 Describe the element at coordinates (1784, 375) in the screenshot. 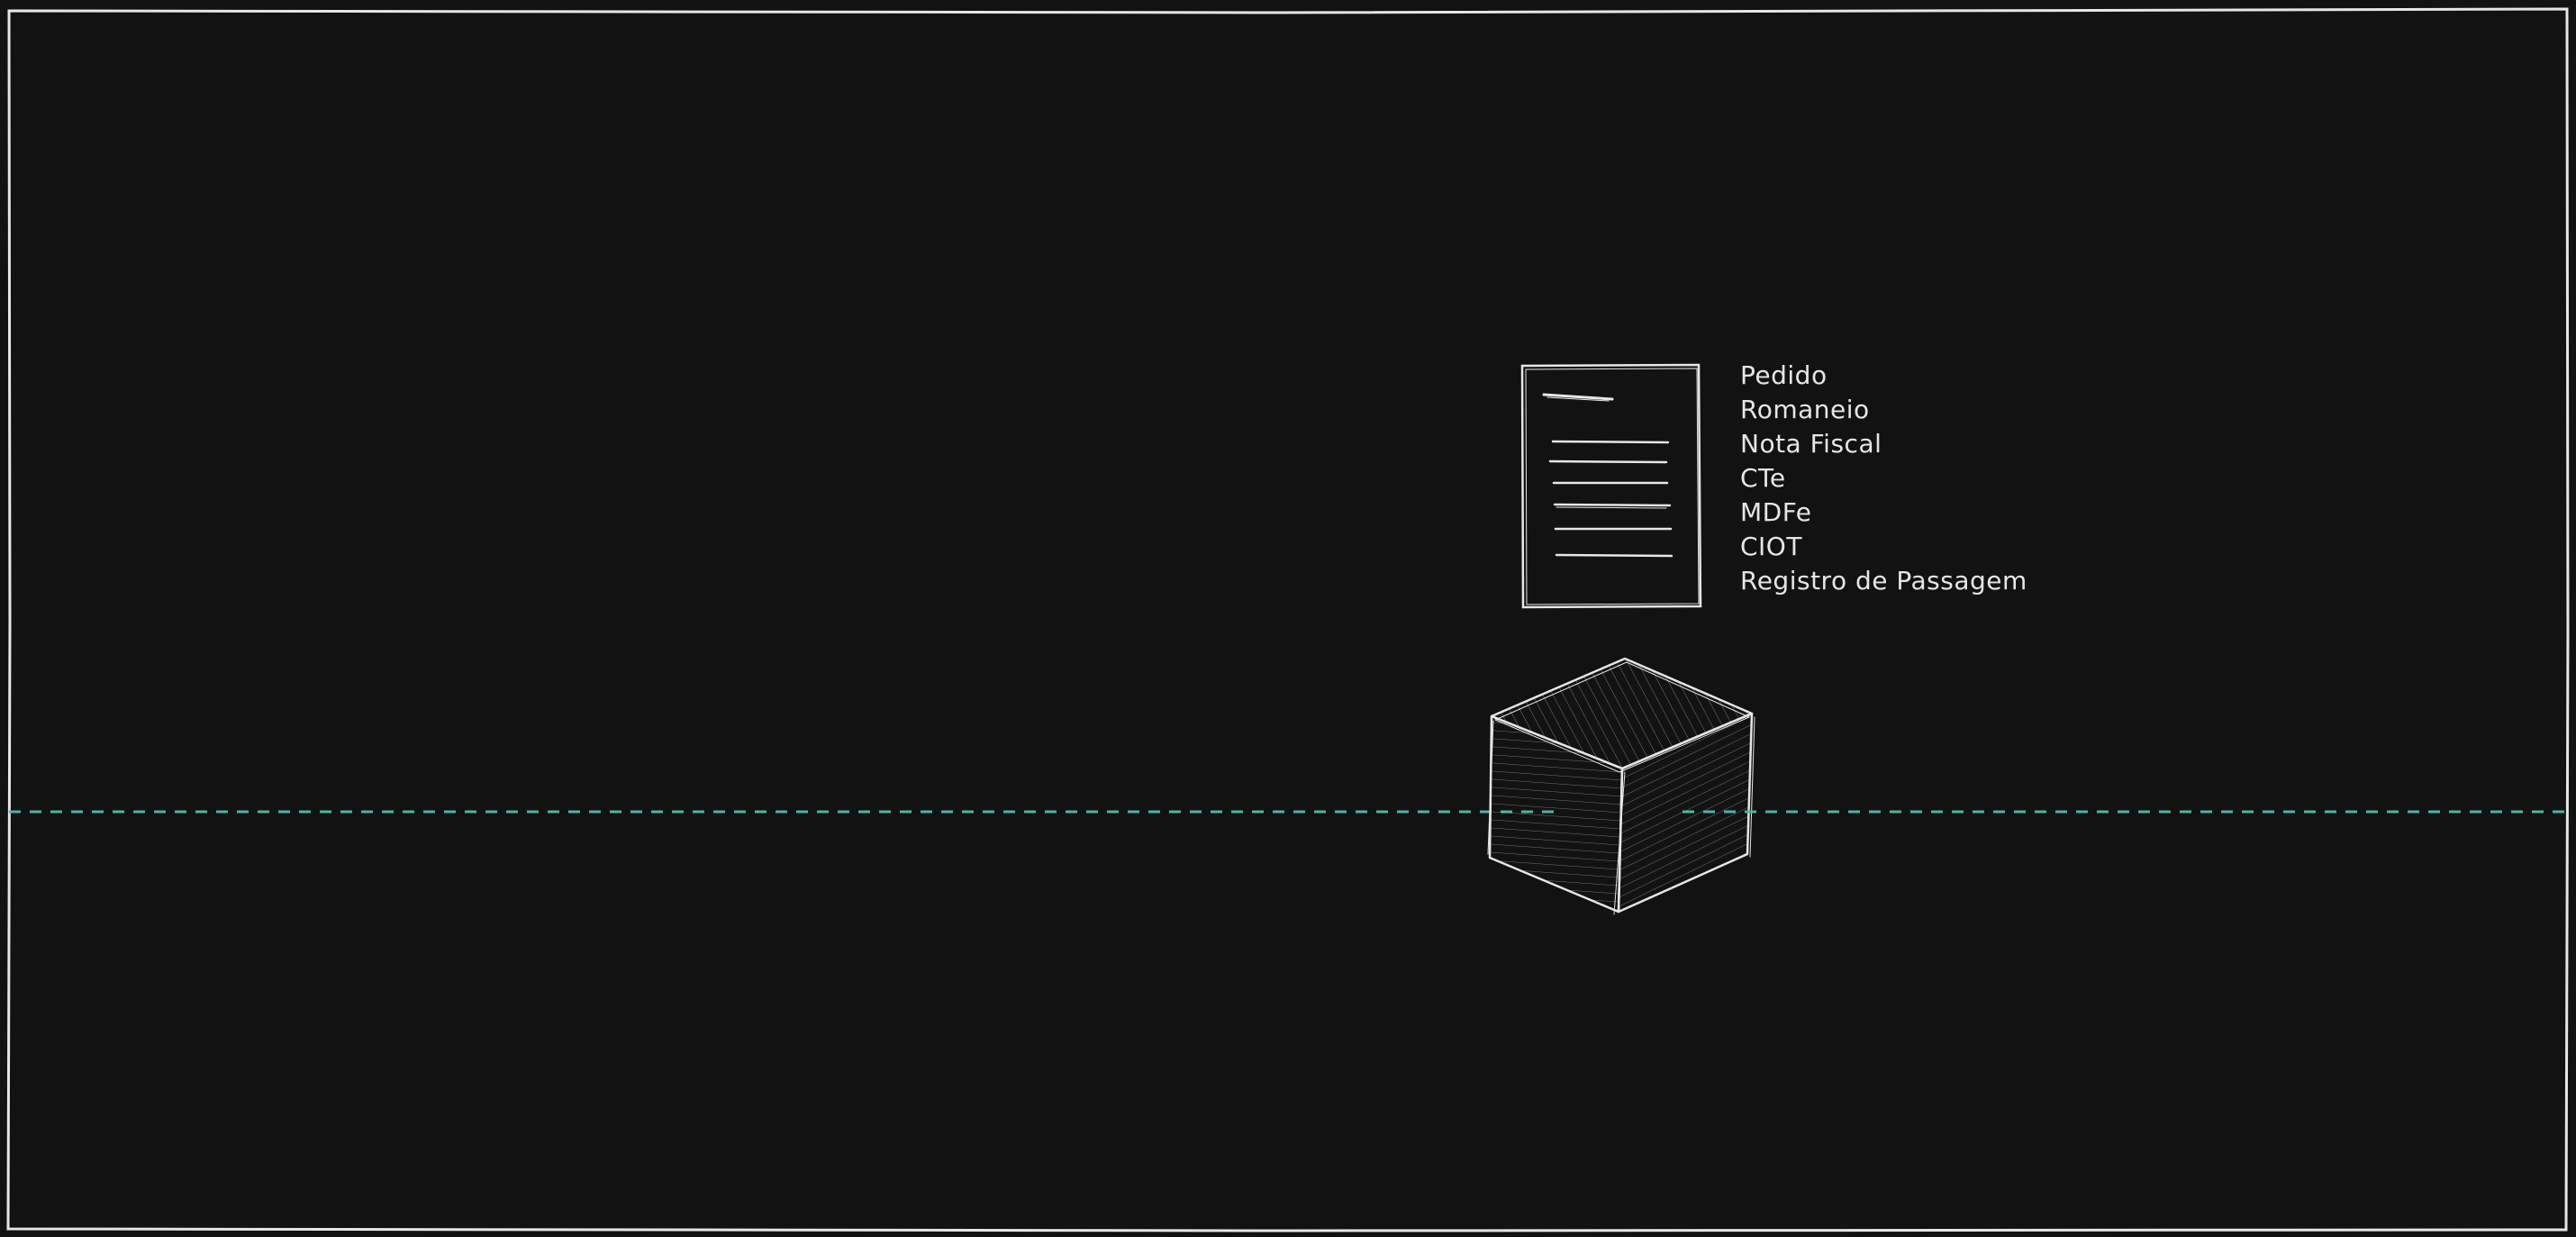

I see `document-item-pedido: Pedido` at that location.